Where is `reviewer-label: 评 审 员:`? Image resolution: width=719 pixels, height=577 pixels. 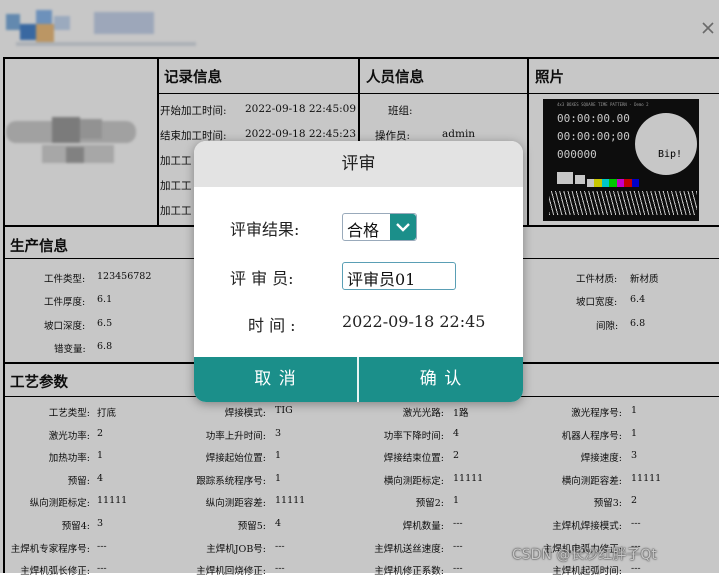
reviewer-label: 评 审 员: is located at coordinates (262, 278).